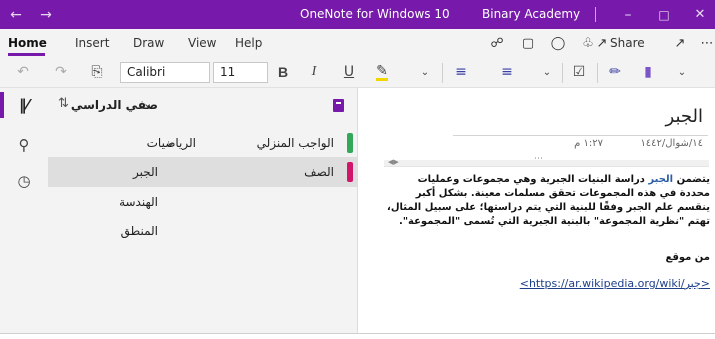 The width and height of the screenshot is (715, 339). I want to click on page-label: الهندسة, so click(138, 202).